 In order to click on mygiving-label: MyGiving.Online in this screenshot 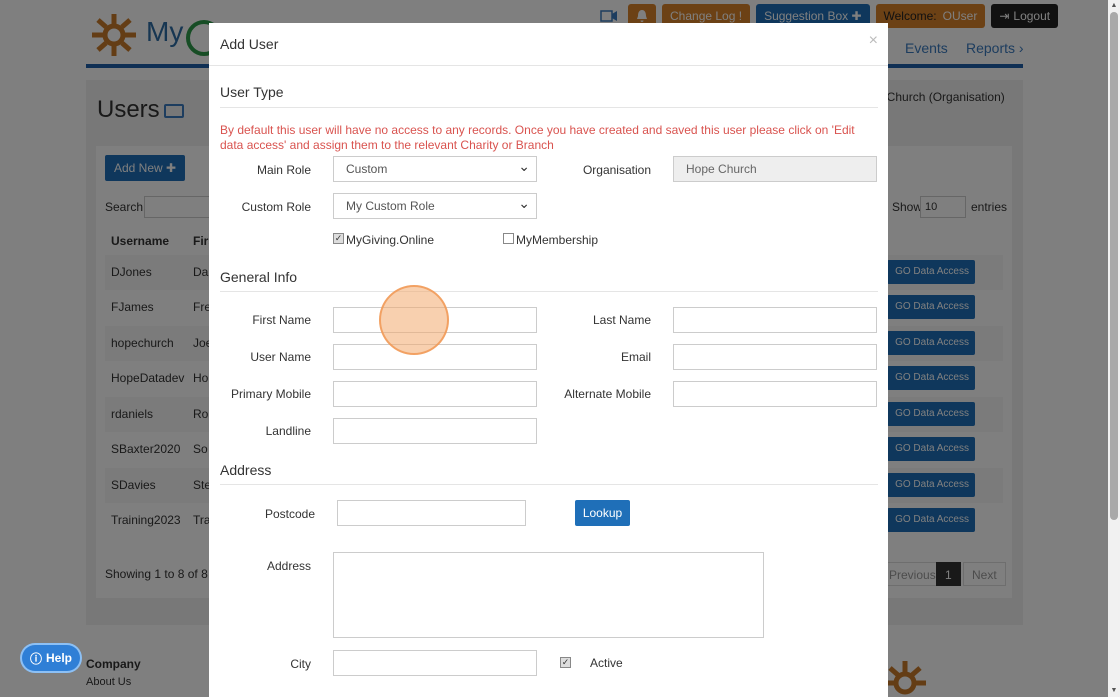, I will do `click(390, 240)`.